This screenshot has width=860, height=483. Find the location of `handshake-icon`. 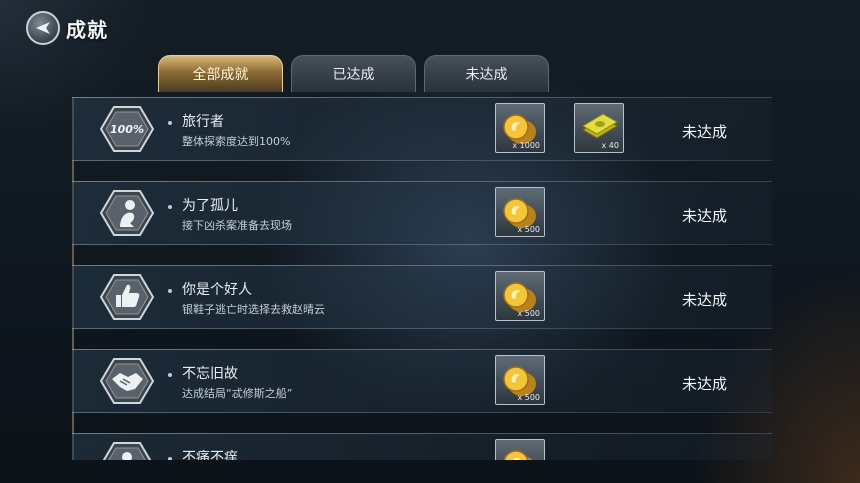

handshake-icon is located at coordinates (127, 381).